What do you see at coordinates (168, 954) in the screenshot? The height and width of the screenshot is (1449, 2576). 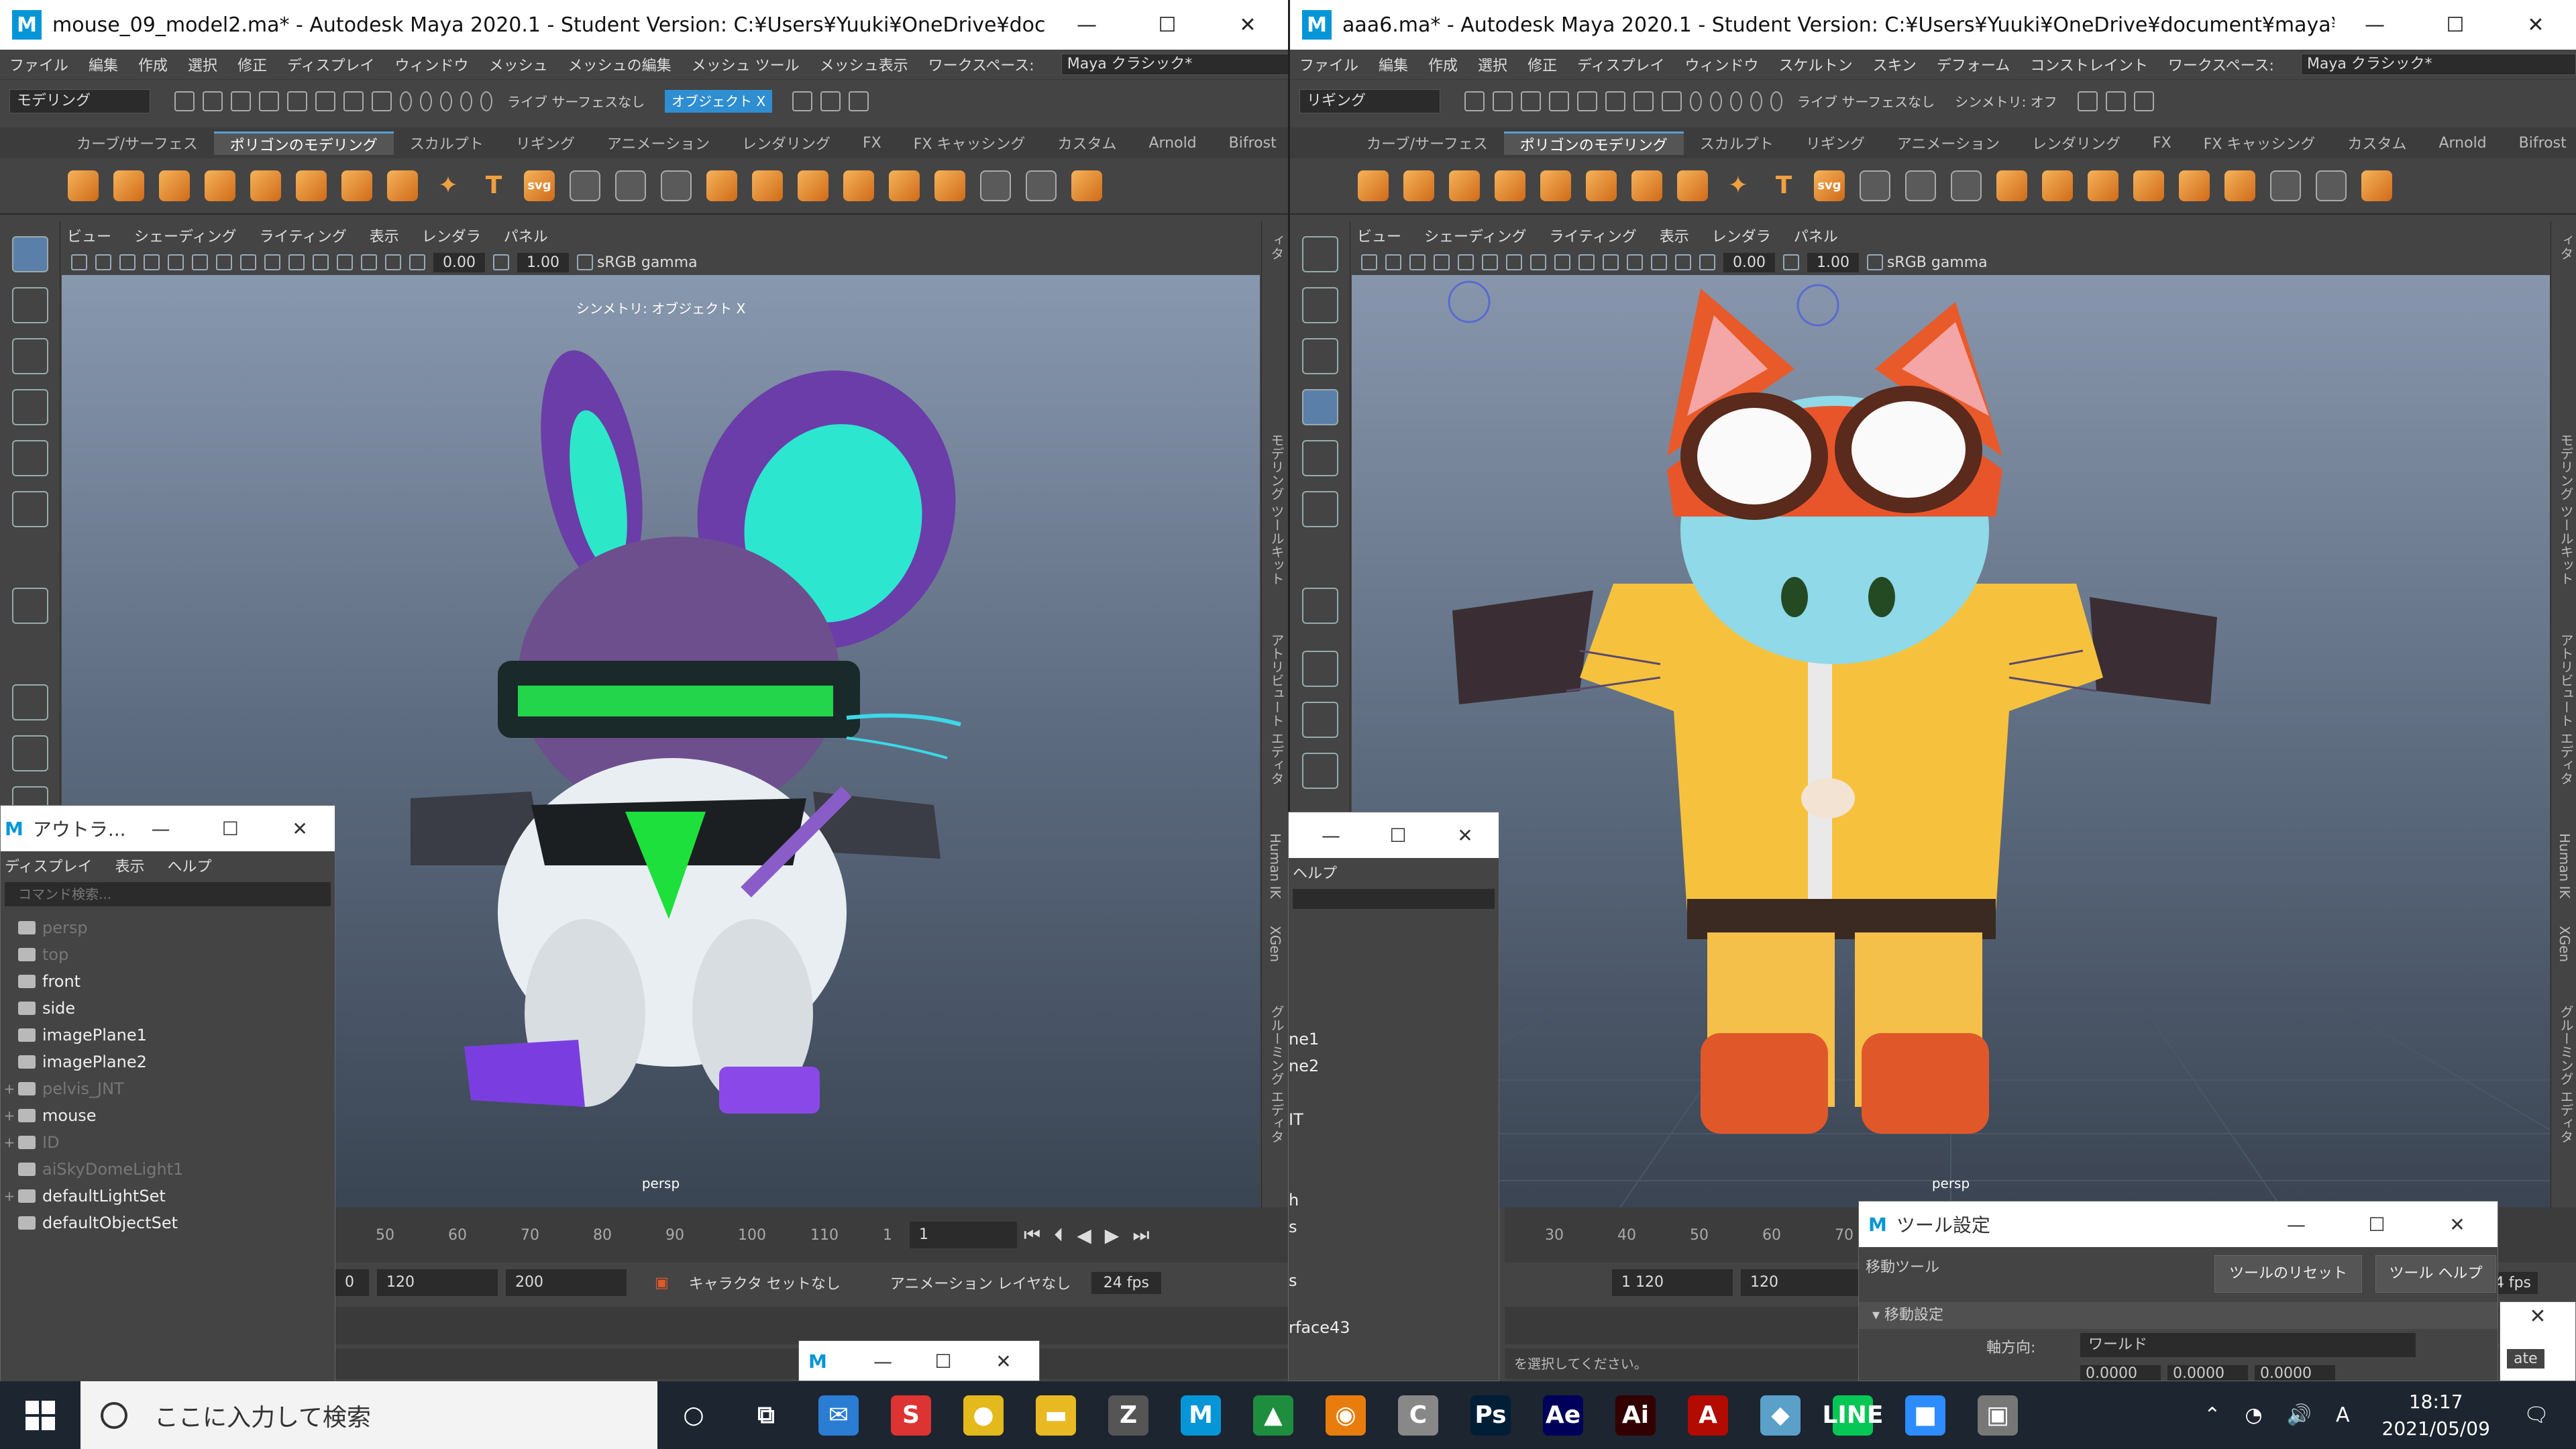 I see `outliner-row: top` at bounding box center [168, 954].